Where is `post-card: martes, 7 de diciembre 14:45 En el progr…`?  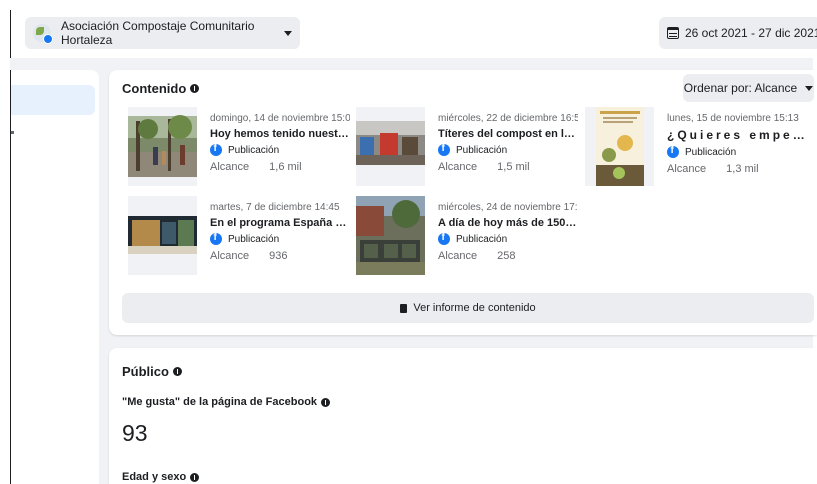 post-card: martes, 7 de diciembre 14:45 En el progr… is located at coordinates (239, 236).